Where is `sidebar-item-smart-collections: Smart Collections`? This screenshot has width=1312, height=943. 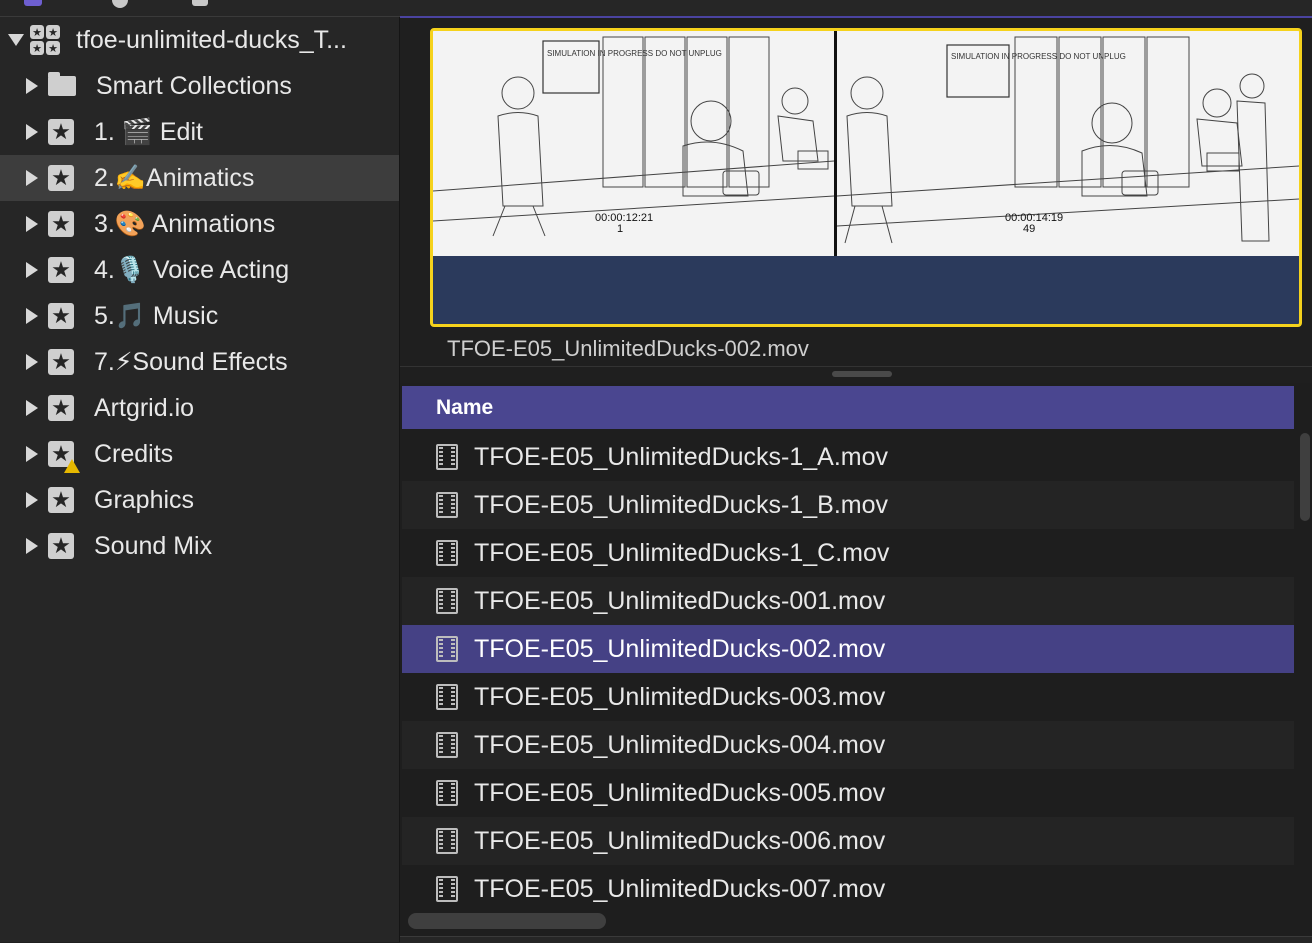 sidebar-item-smart-collections: Smart Collections is located at coordinates (199, 86).